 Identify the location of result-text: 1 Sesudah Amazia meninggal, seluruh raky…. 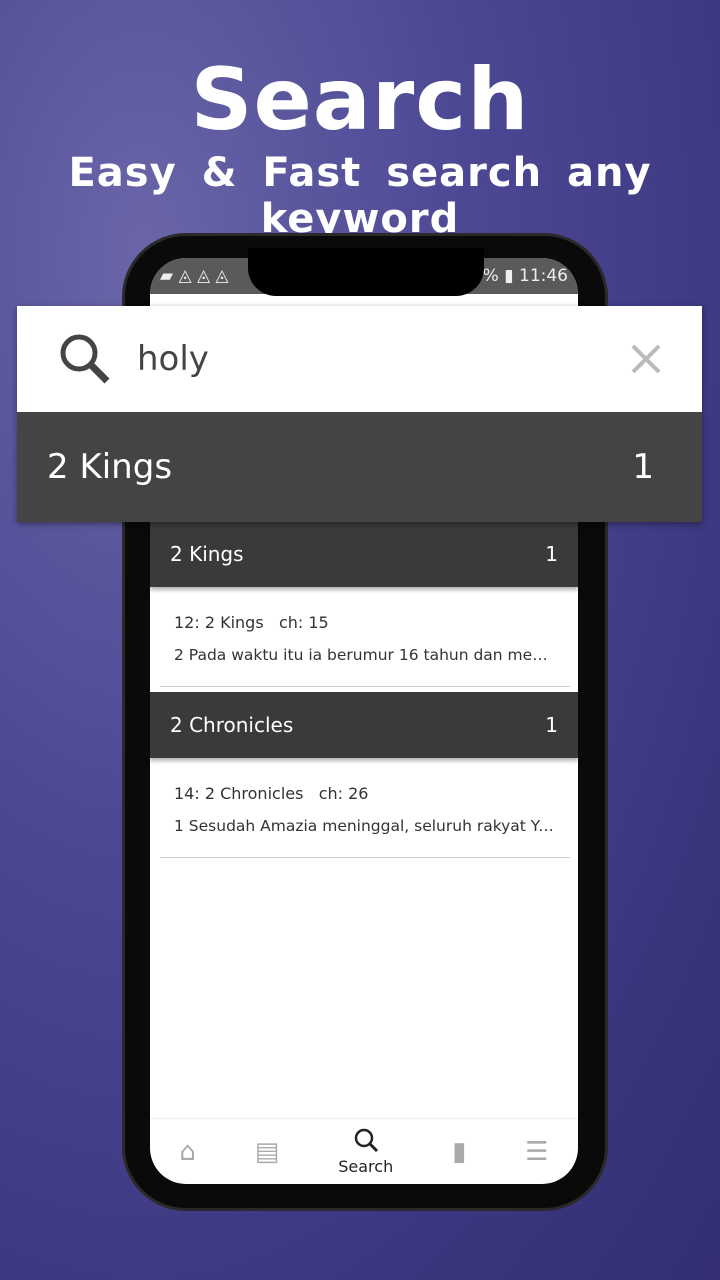
(365, 826).